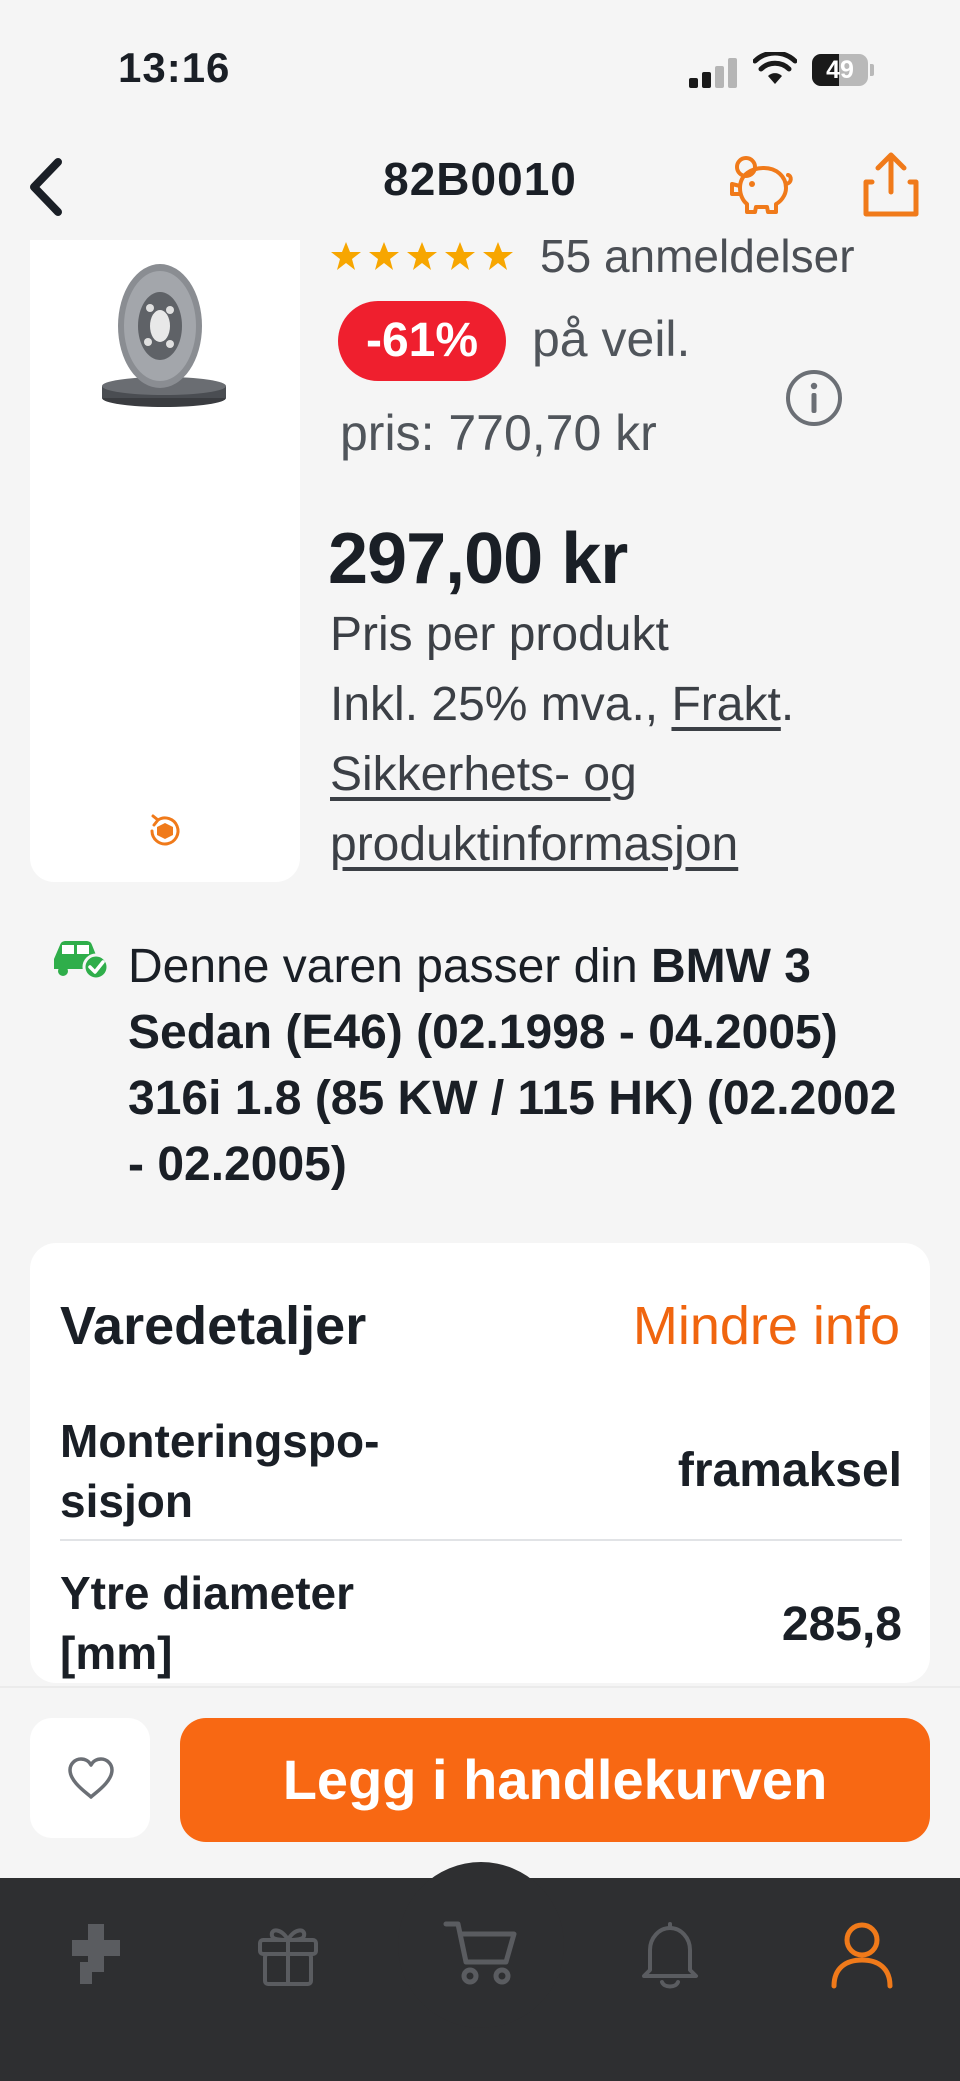 Image resolution: width=960 pixels, height=2081 pixels. What do you see at coordinates (280, 1471) in the screenshot?
I see `spec-label: Monteringspo- sisjon` at bounding box center [280, 1471].